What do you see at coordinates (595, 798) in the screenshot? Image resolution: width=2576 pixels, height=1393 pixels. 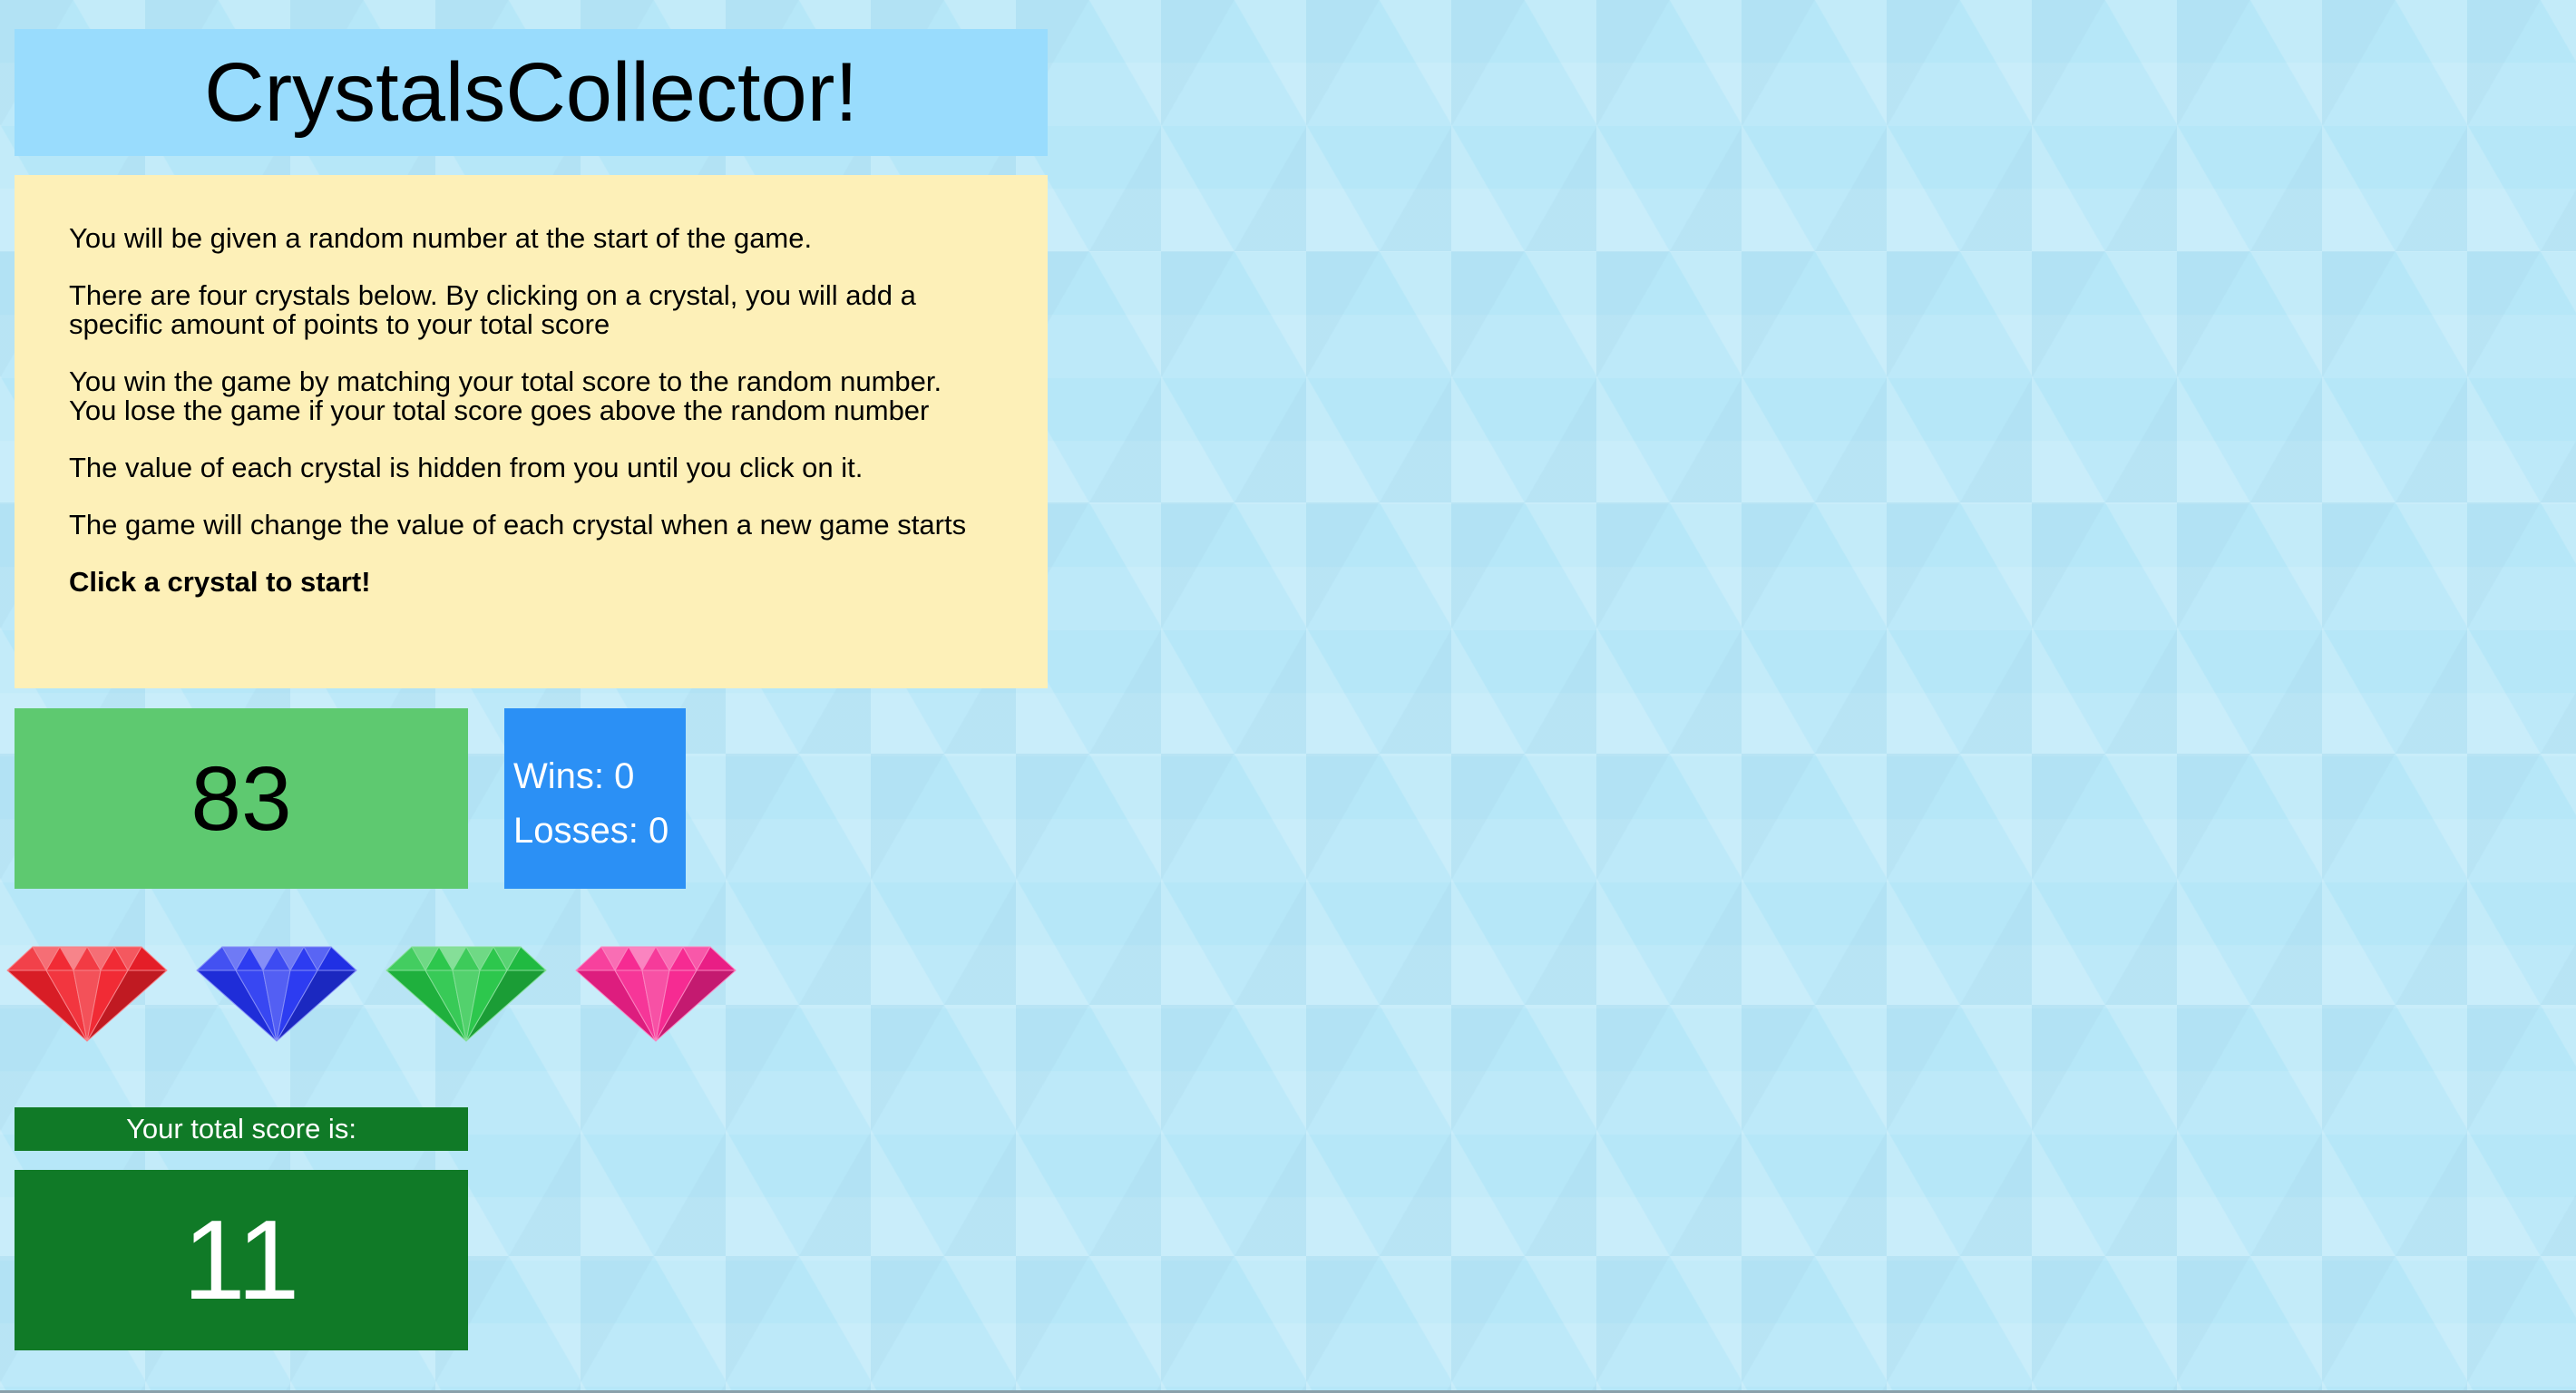 I see `stats-box: Wins: 0 Losses: 0` at bounding box center [595, 798].